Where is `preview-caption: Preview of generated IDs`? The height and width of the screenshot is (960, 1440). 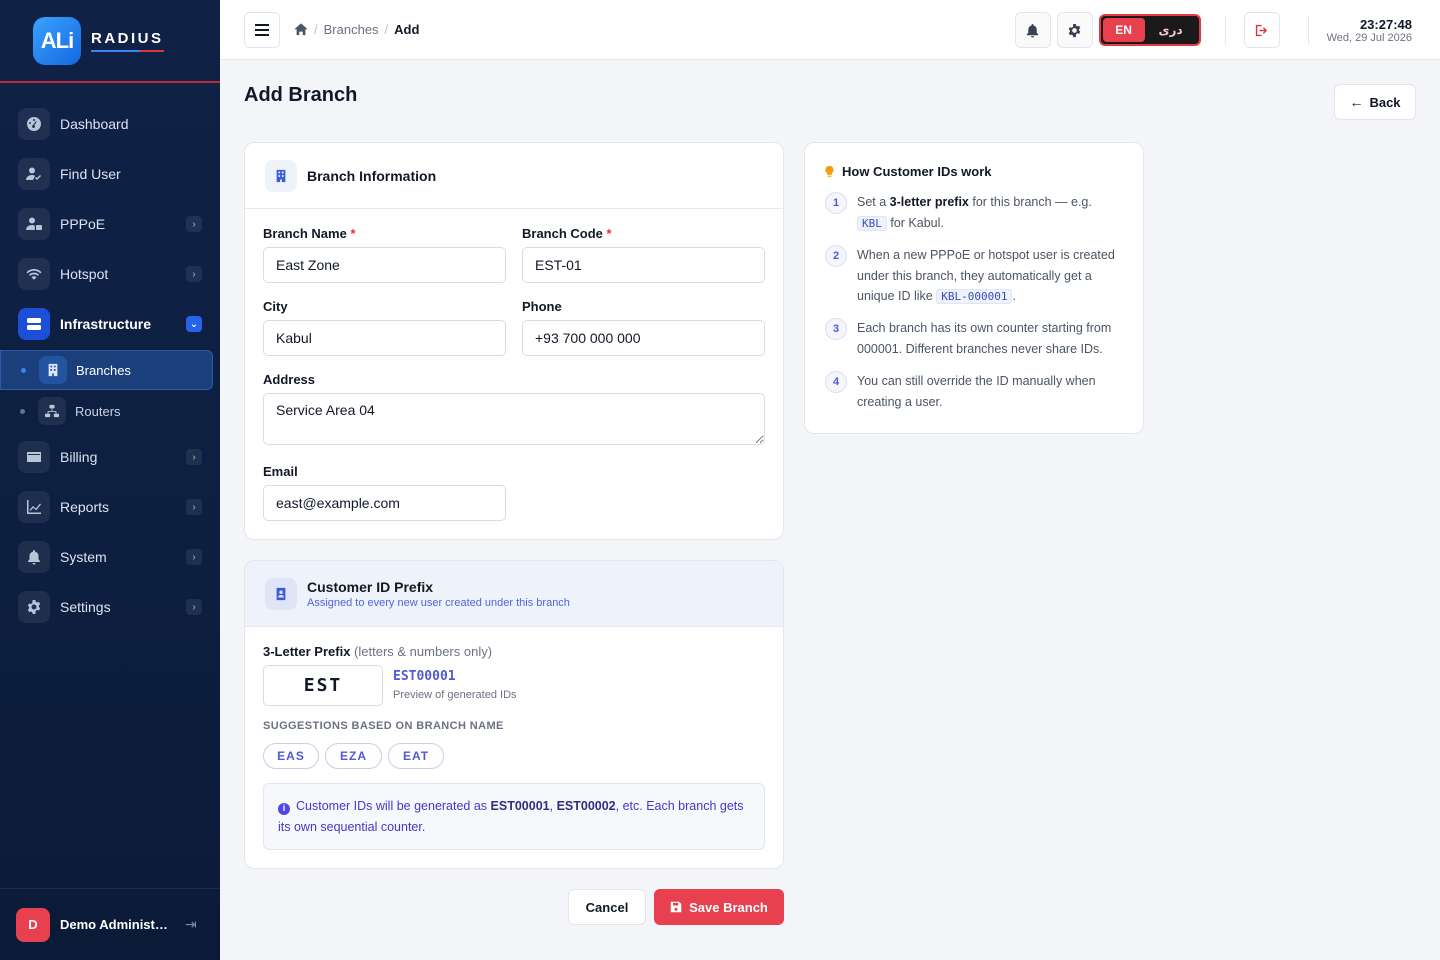 preview-caption: Preview of generated IDs is located at coordinates (455, 695).